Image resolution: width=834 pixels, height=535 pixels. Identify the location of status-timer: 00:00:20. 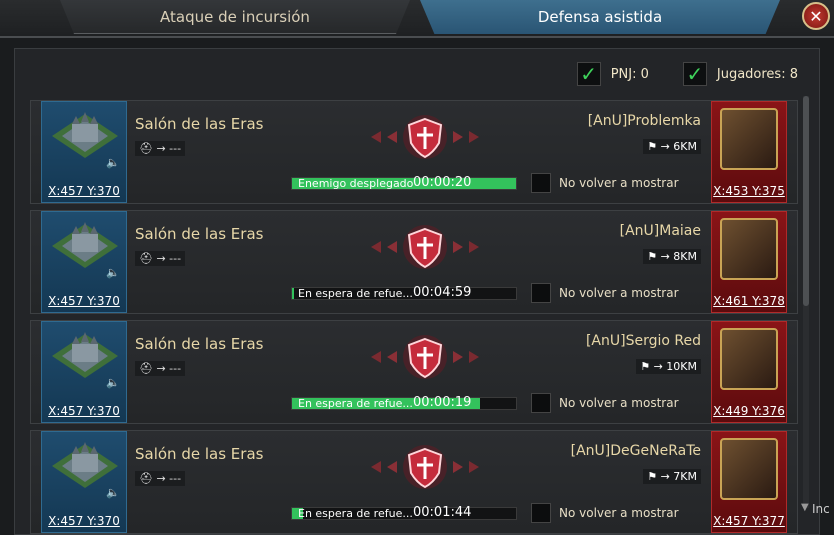
(442, 182).